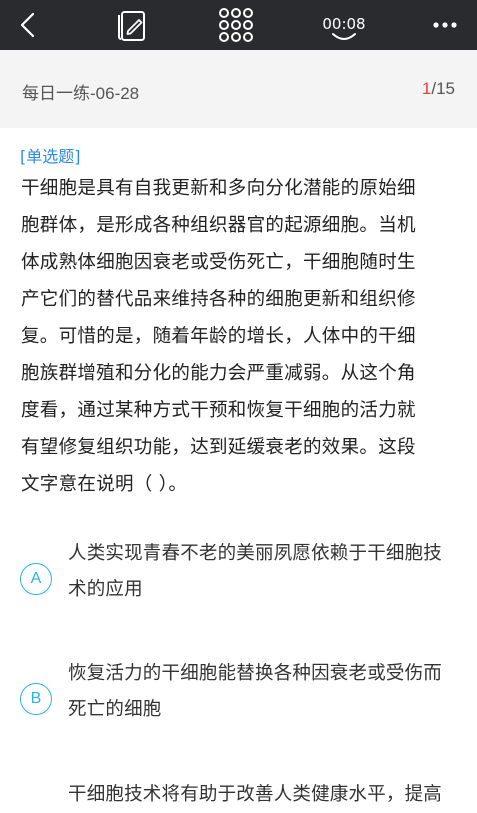  I want to click on question-line: 胞族群增殖和分化的能力会严重减弱。从这个角, so click(218, 373).